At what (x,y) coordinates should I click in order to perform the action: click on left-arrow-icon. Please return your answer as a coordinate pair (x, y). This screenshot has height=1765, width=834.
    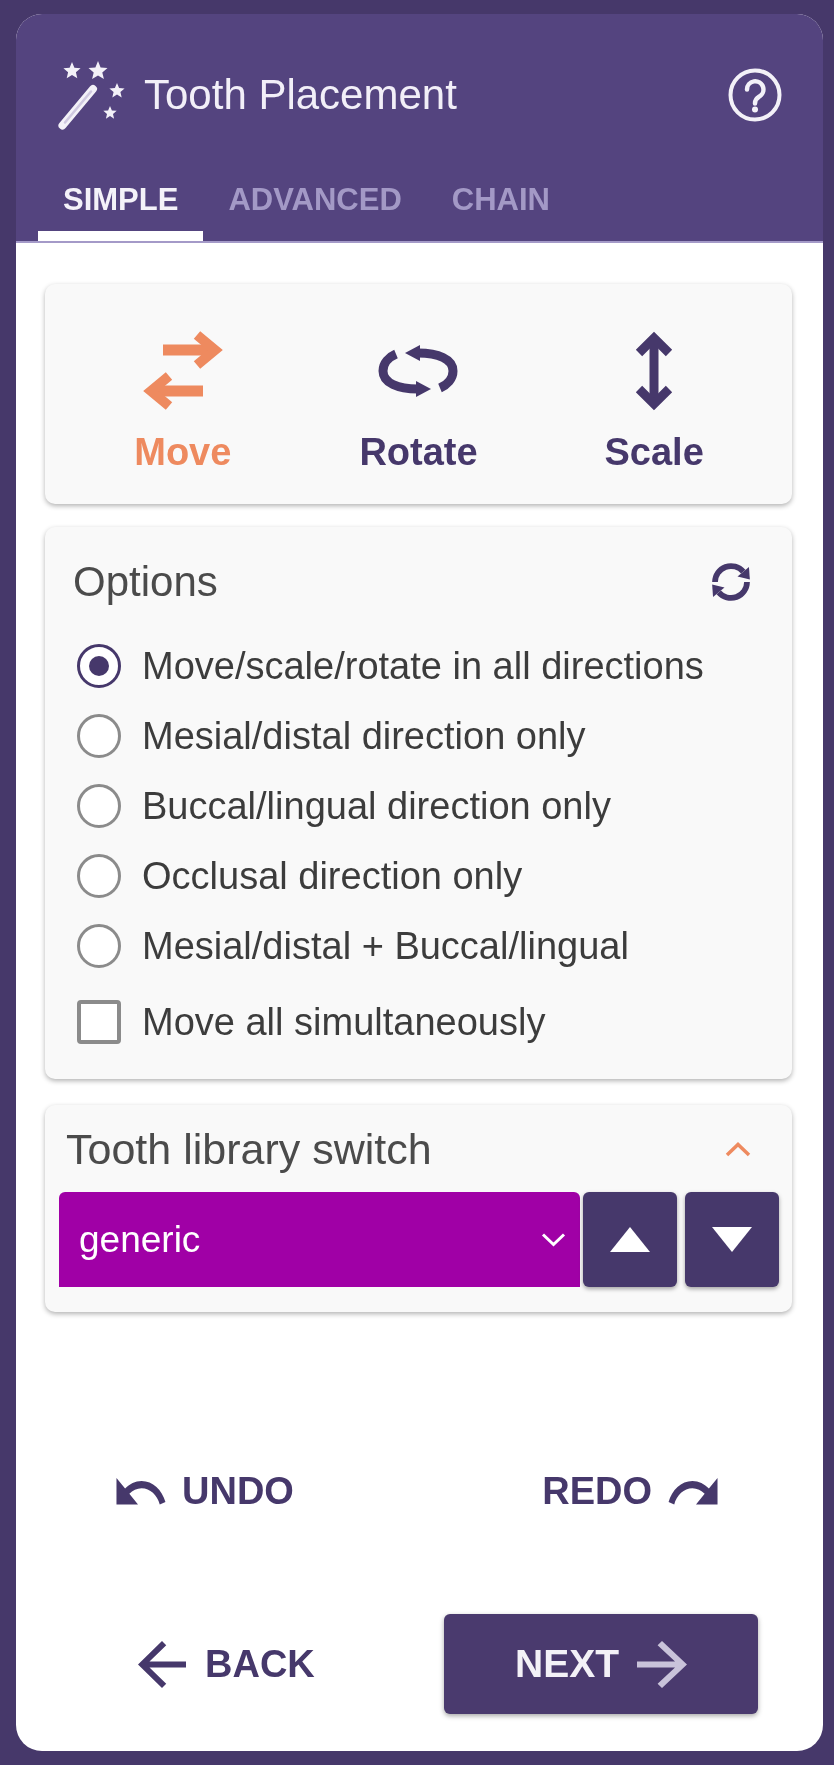
    Looking at the image, I should click on (162, 1664).